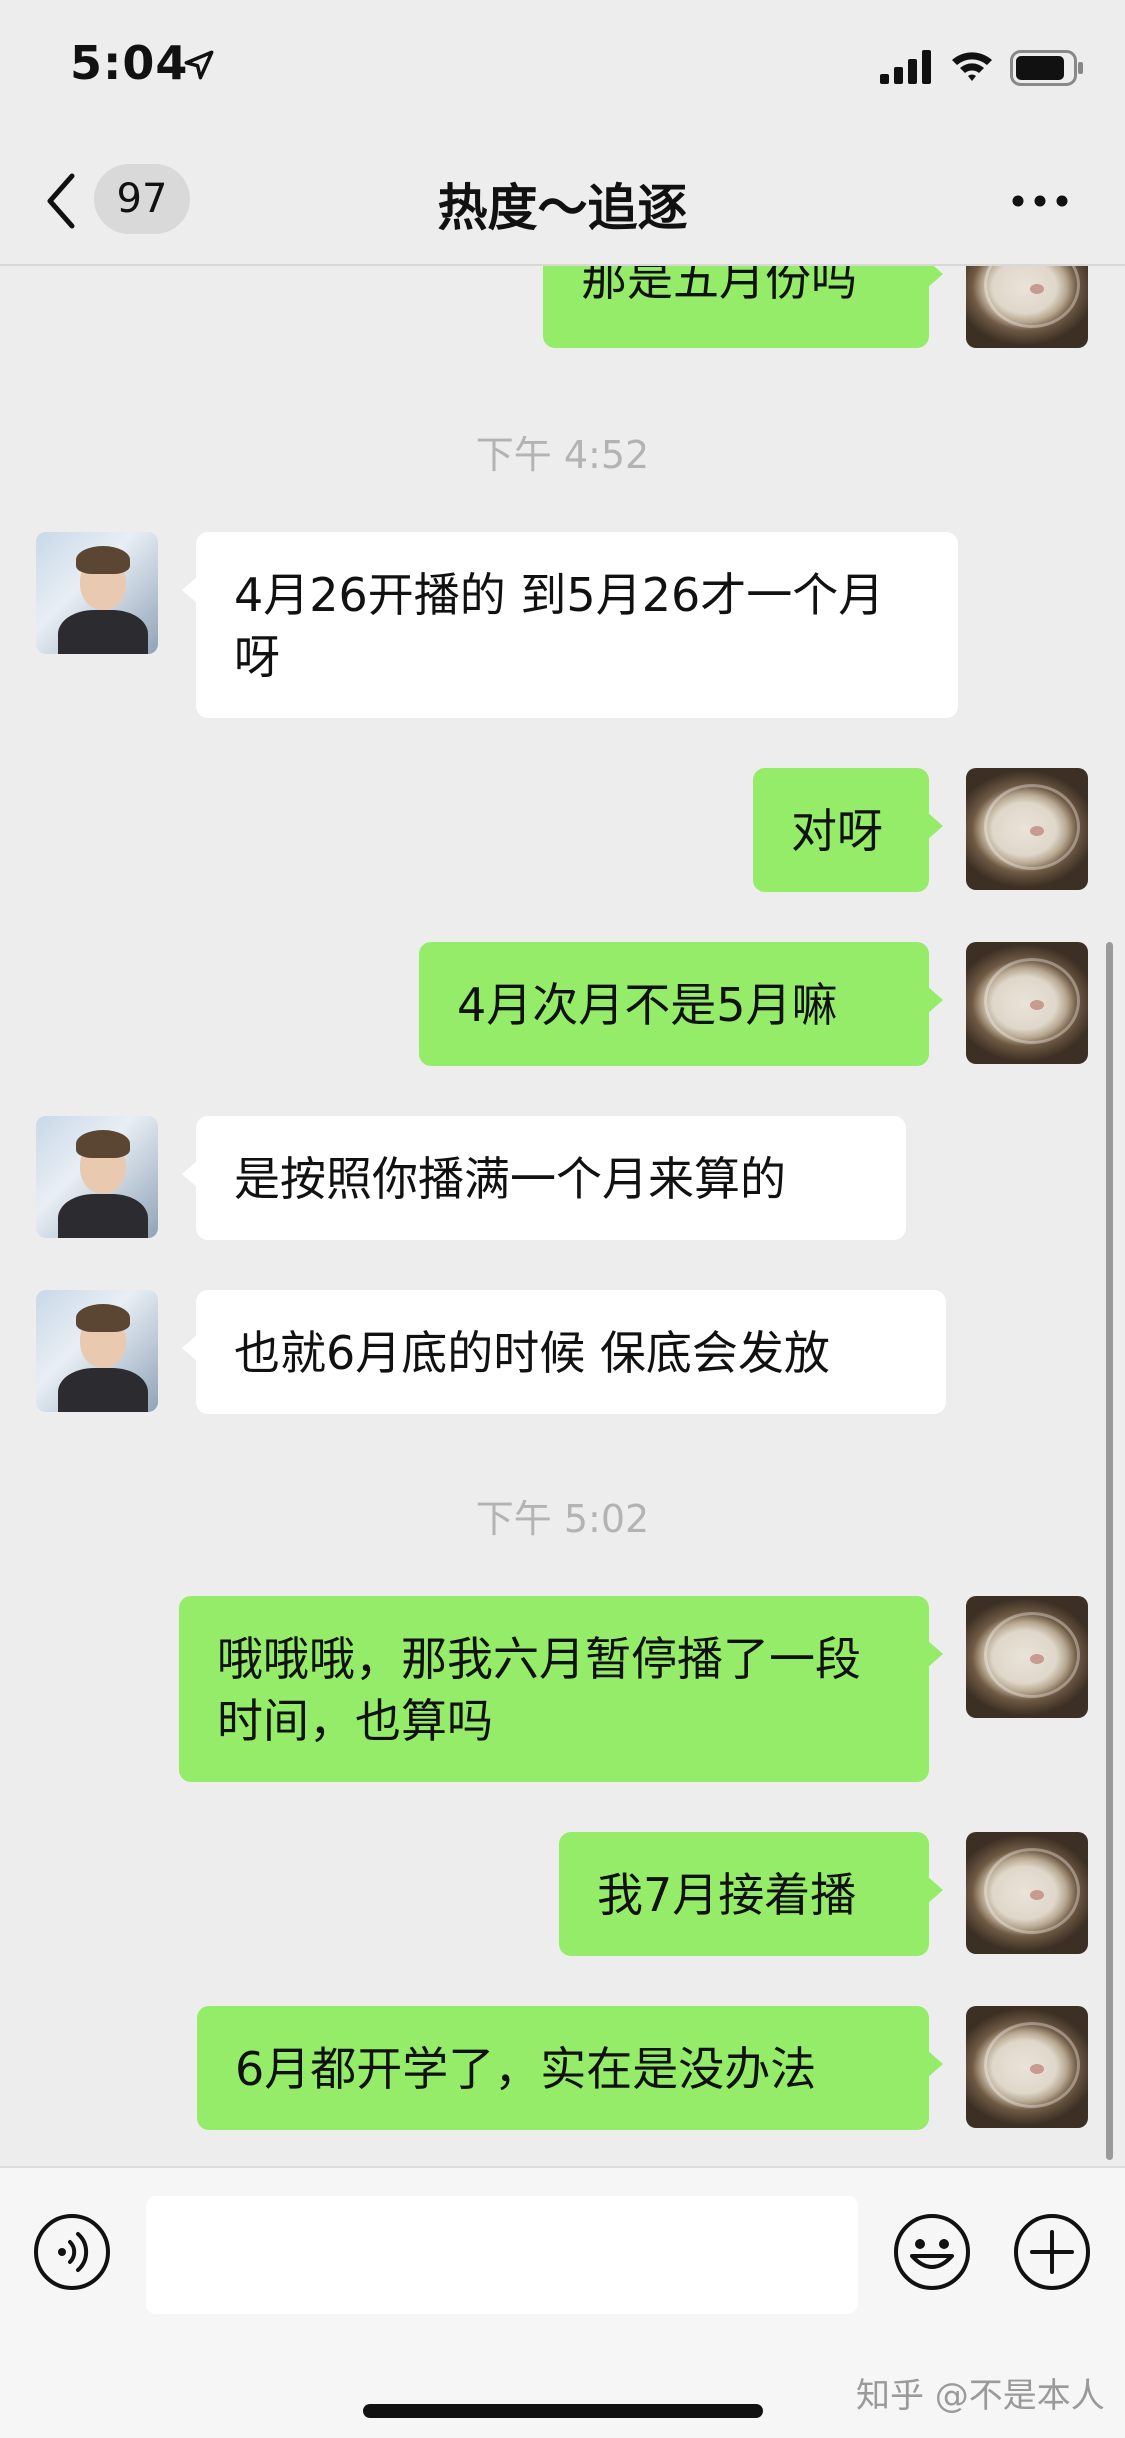  I want to click on timestamp: 下午 5:02, so click(562, 1519).